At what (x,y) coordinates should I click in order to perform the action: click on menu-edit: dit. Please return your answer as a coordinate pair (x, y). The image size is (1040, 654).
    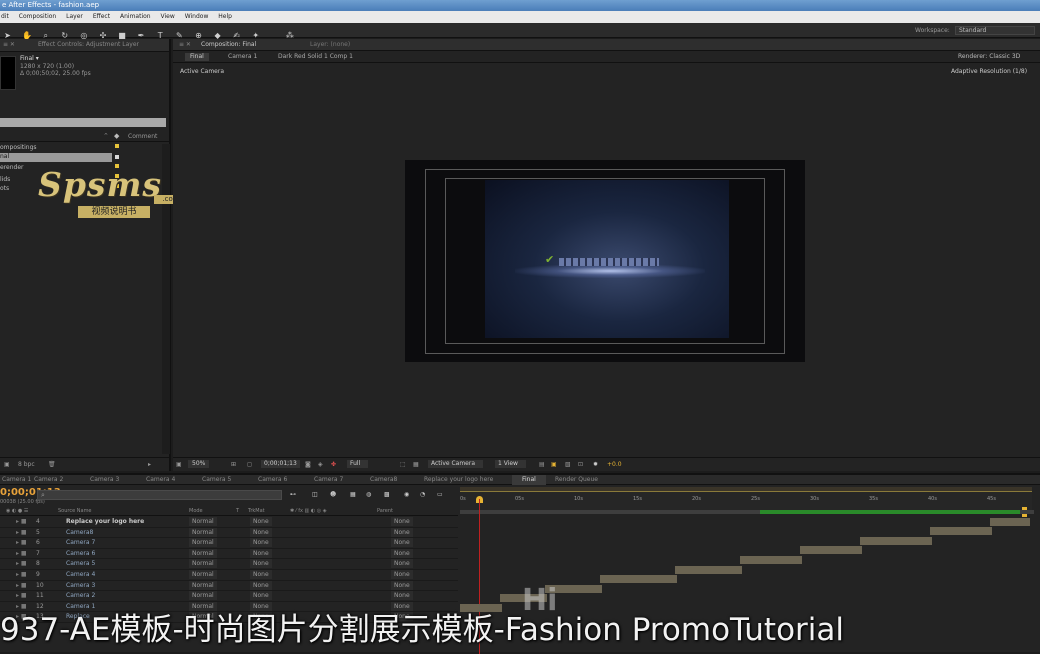
    Looking at the image, I should click on (5, 17).